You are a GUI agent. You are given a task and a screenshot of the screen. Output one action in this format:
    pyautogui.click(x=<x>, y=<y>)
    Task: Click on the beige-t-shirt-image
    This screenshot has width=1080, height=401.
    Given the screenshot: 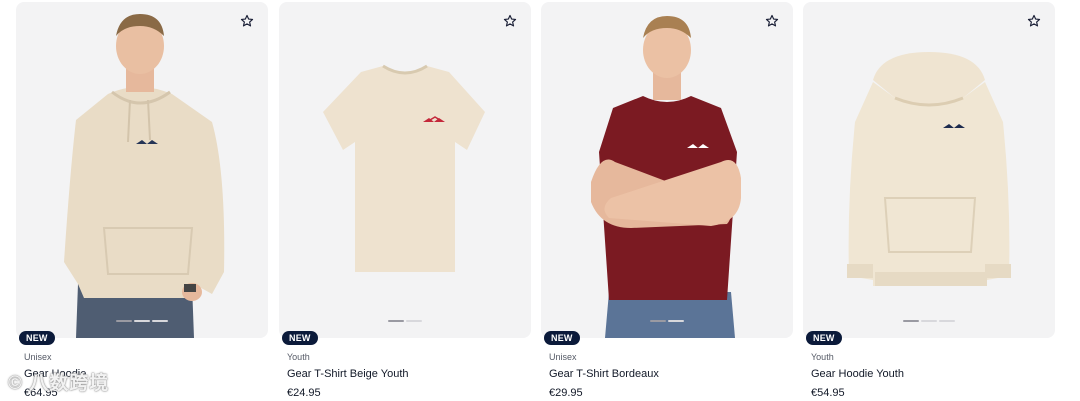 What is the action you would take?
    pyautogui.click(x=404, y=168)
    